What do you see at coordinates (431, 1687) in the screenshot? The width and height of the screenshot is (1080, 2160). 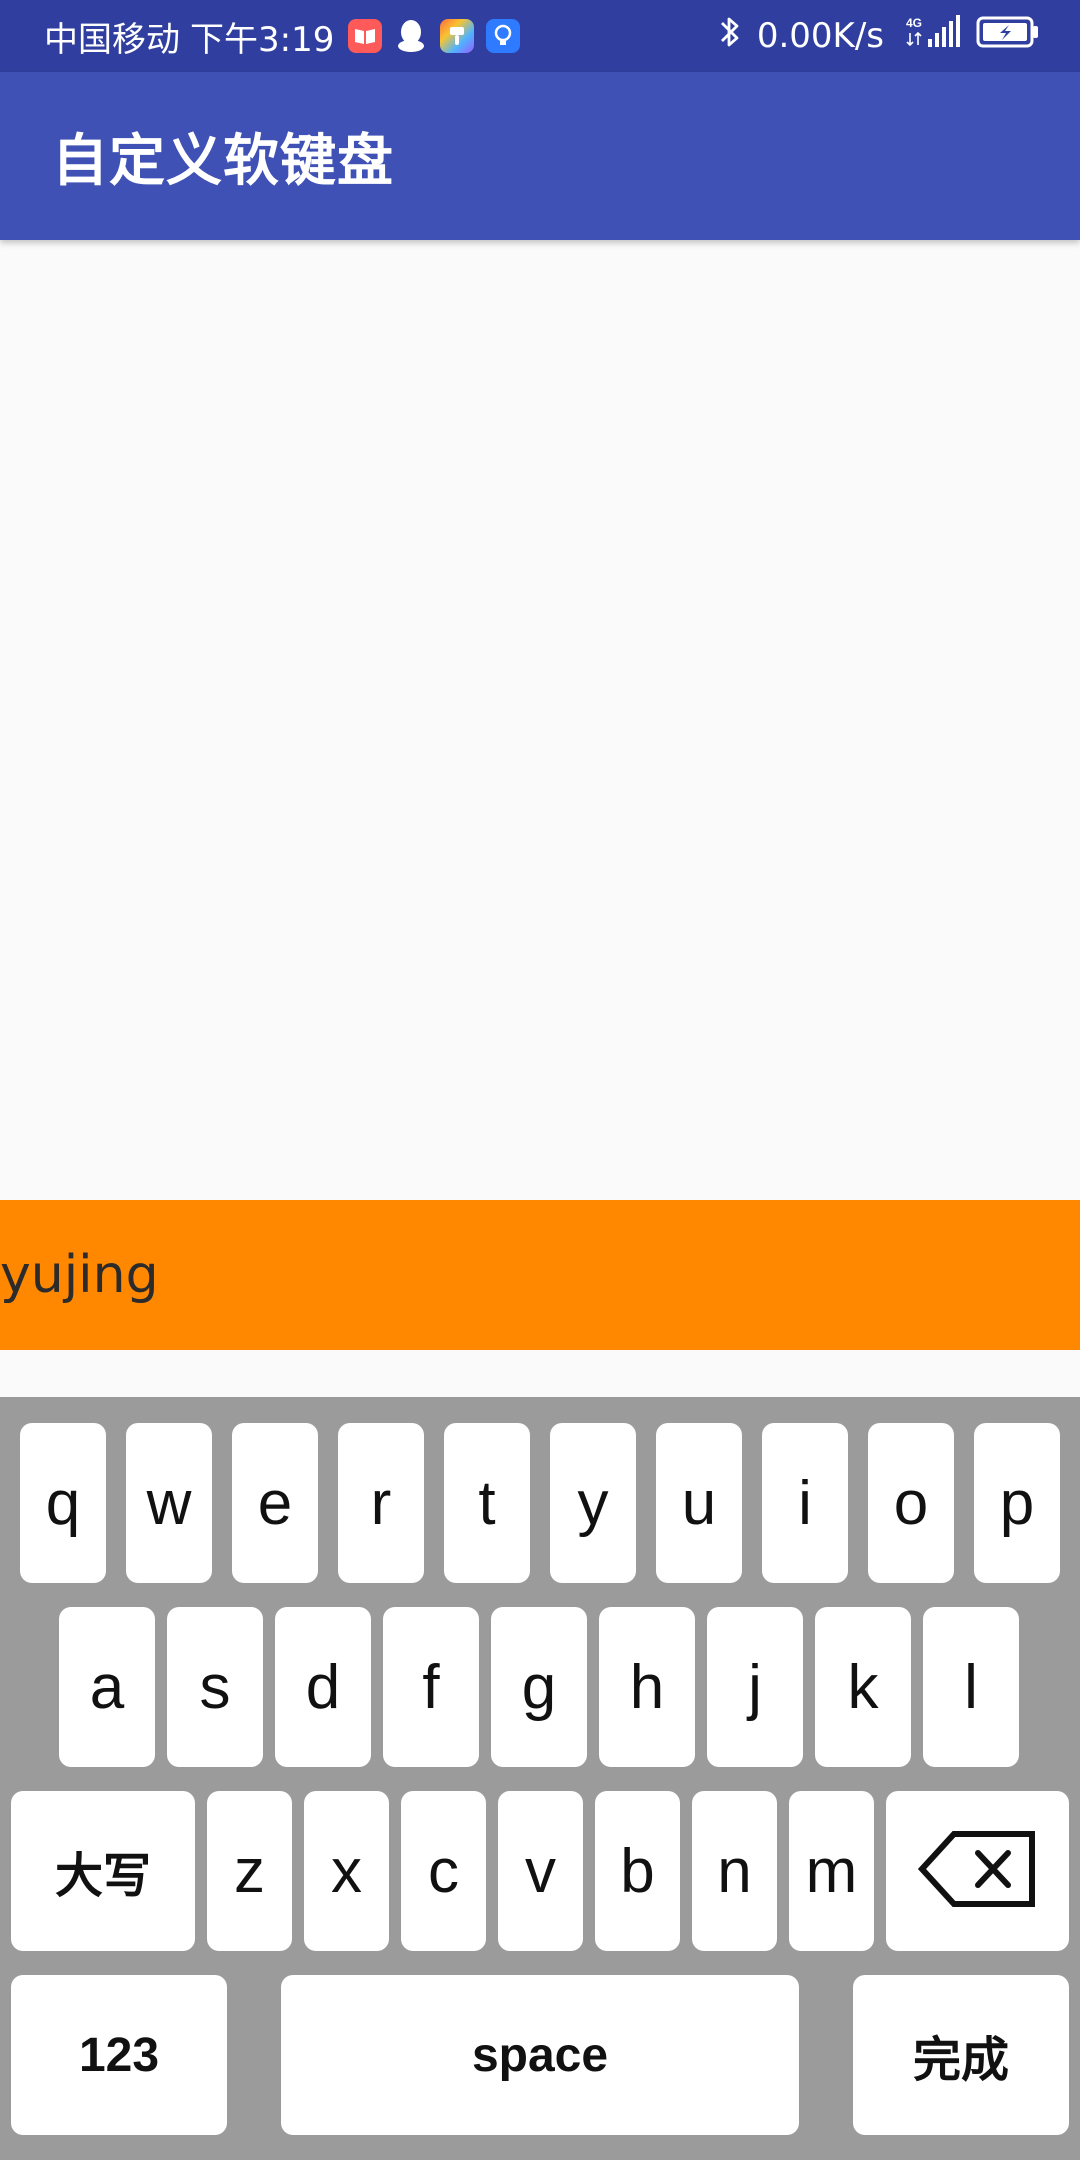 I see `key-f: f` at bounding box center [431, 1687].